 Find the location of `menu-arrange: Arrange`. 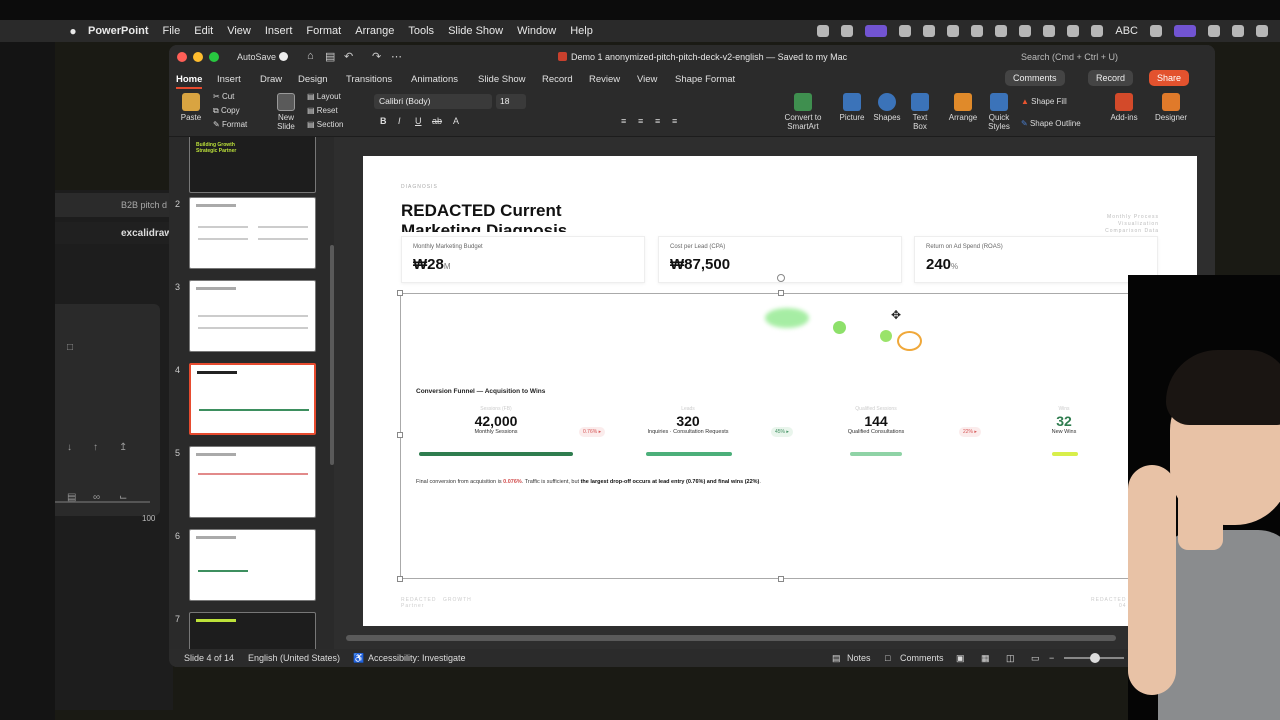

menu-arrange: Arrange is located at coordinates (374, 31).